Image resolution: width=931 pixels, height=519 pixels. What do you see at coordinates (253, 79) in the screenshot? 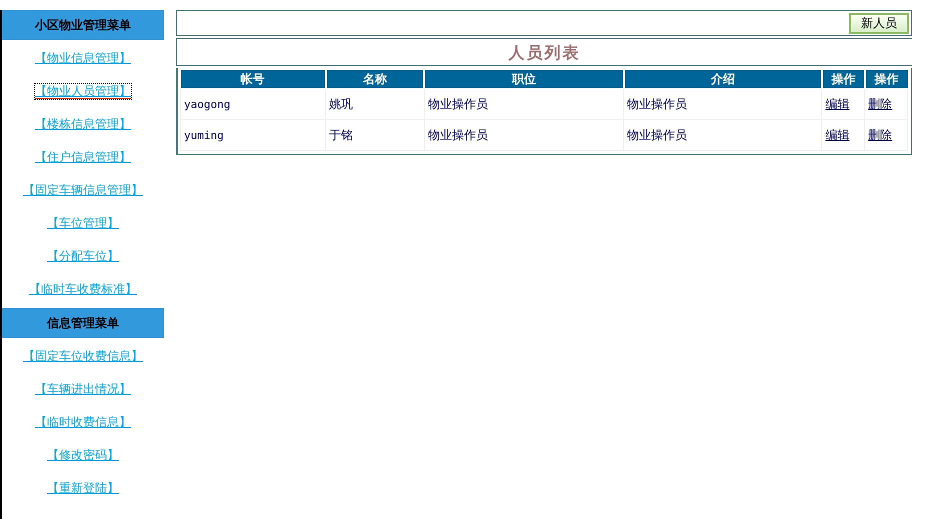
I see `column-header: 帐号` at bounding box center [253, 79].